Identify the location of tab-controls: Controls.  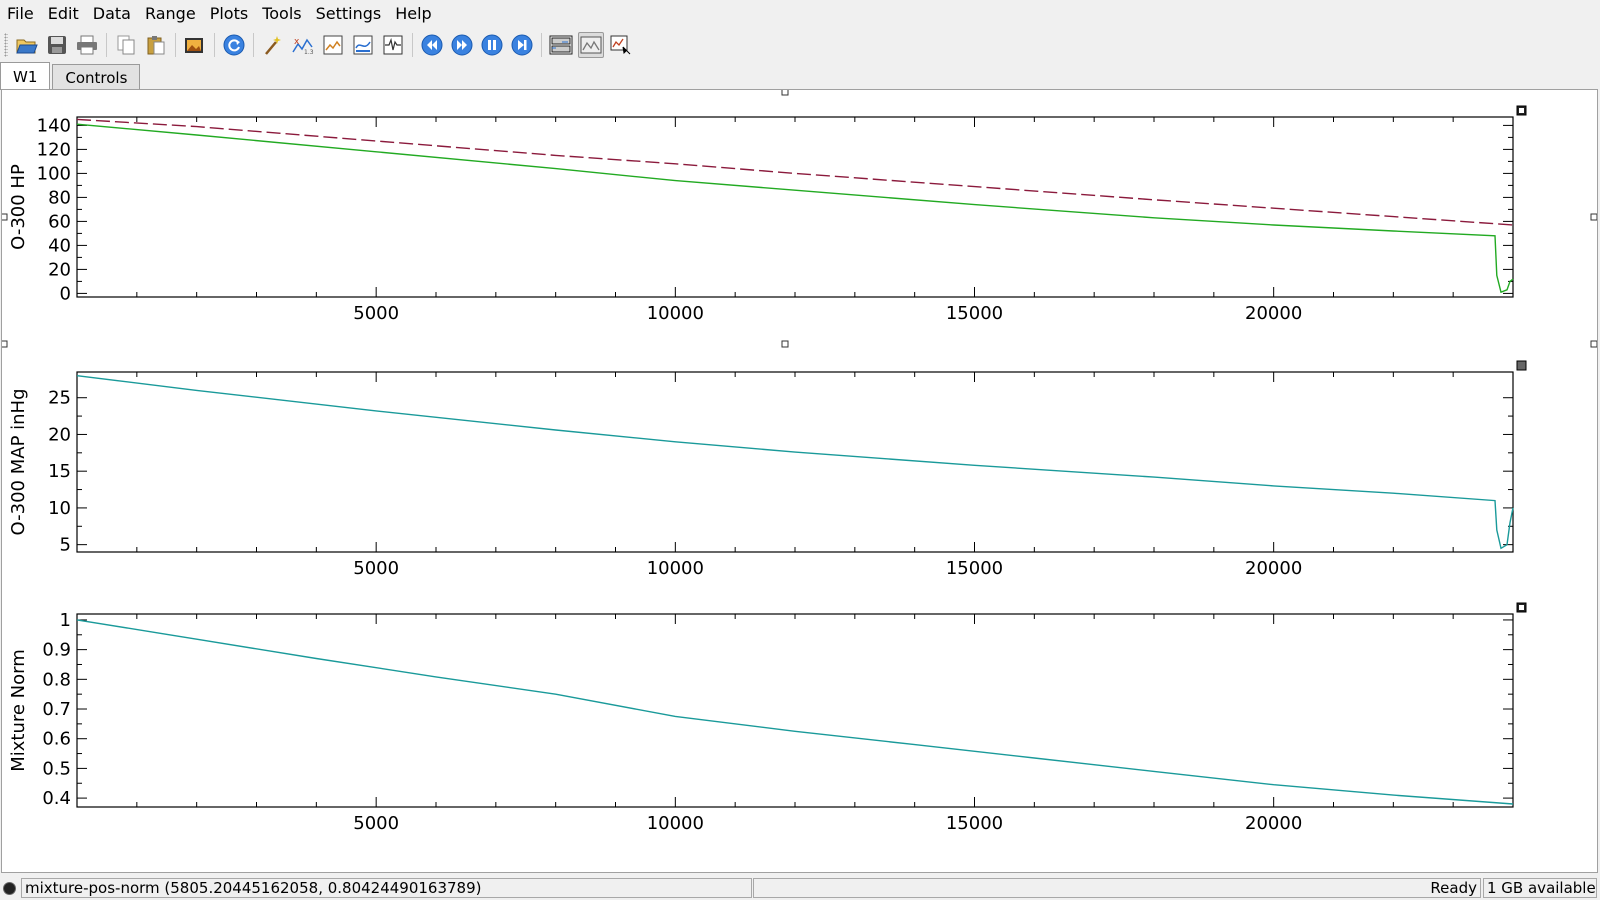
(96, 77).